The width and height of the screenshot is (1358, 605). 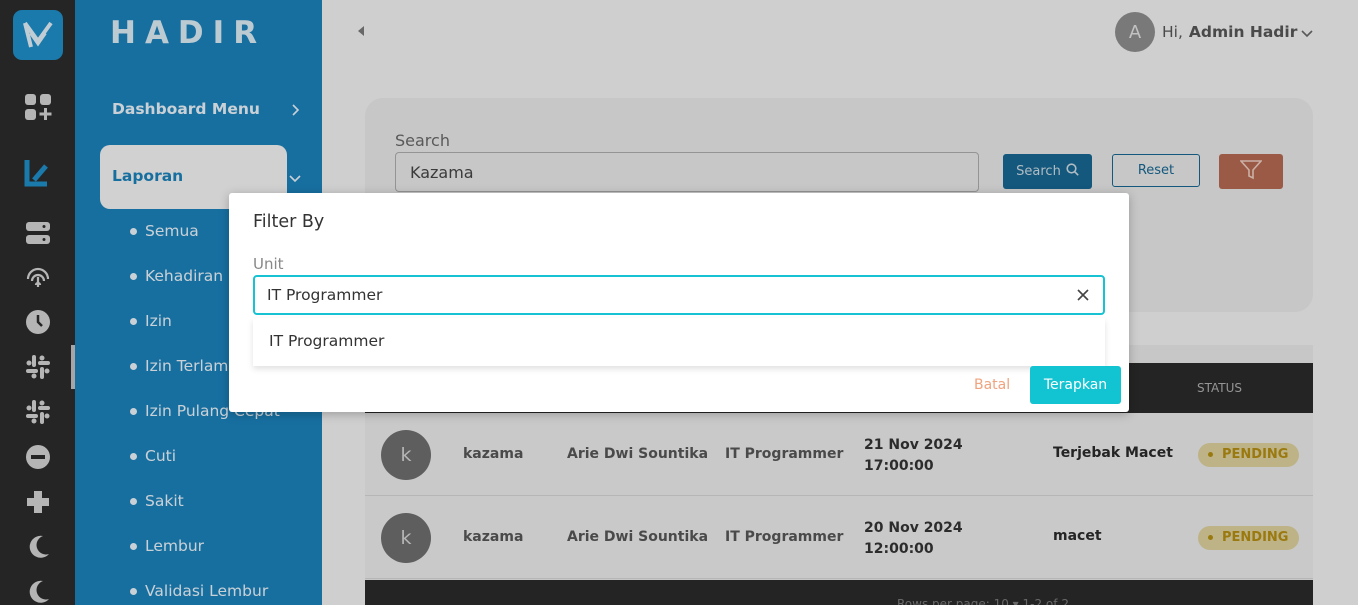 I want to click on user-menu: A Hi, Admin Hadir, so click(x=1214, y=32).